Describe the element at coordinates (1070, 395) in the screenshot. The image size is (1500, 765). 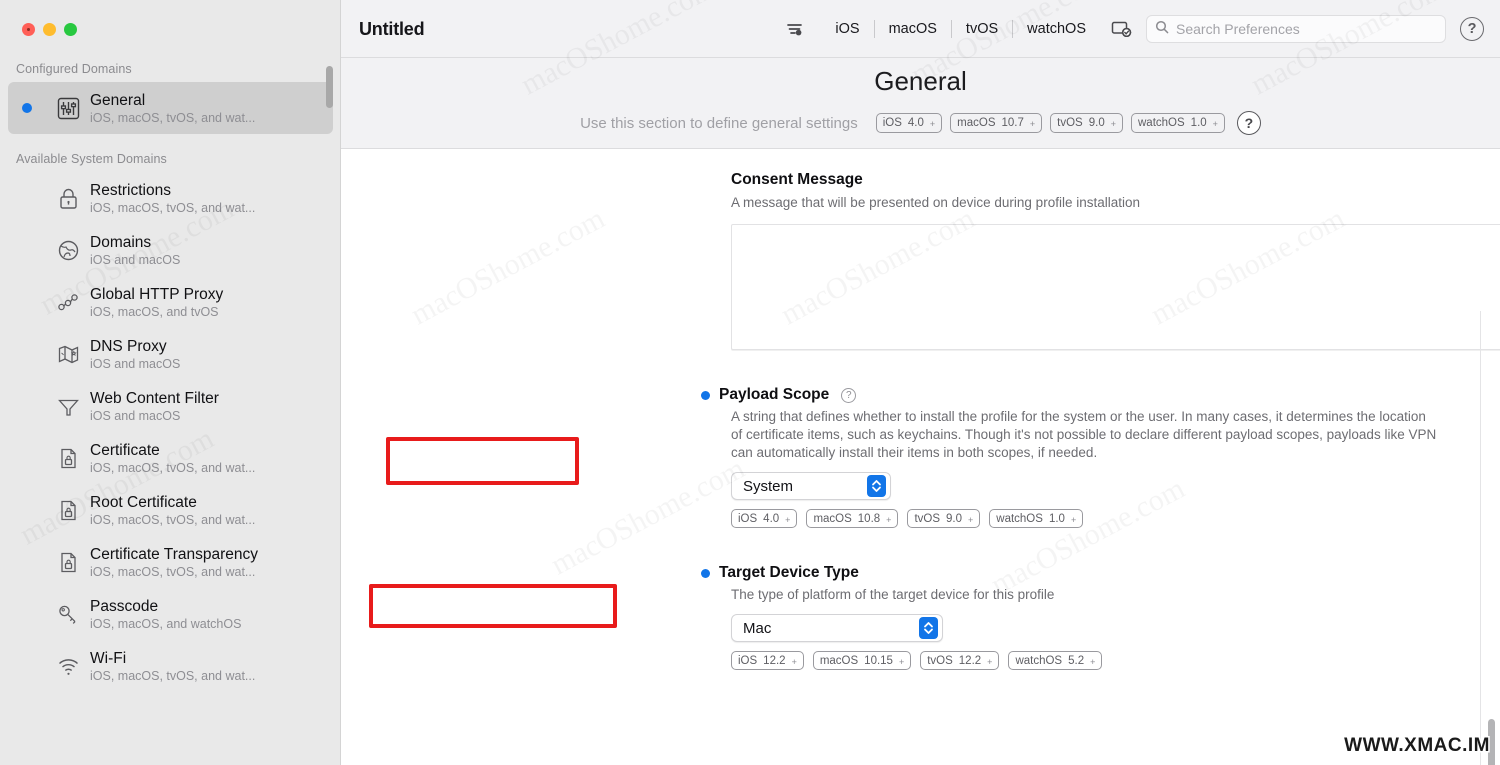
I see `payload-scope-header: Payload Scope ?` at that location.